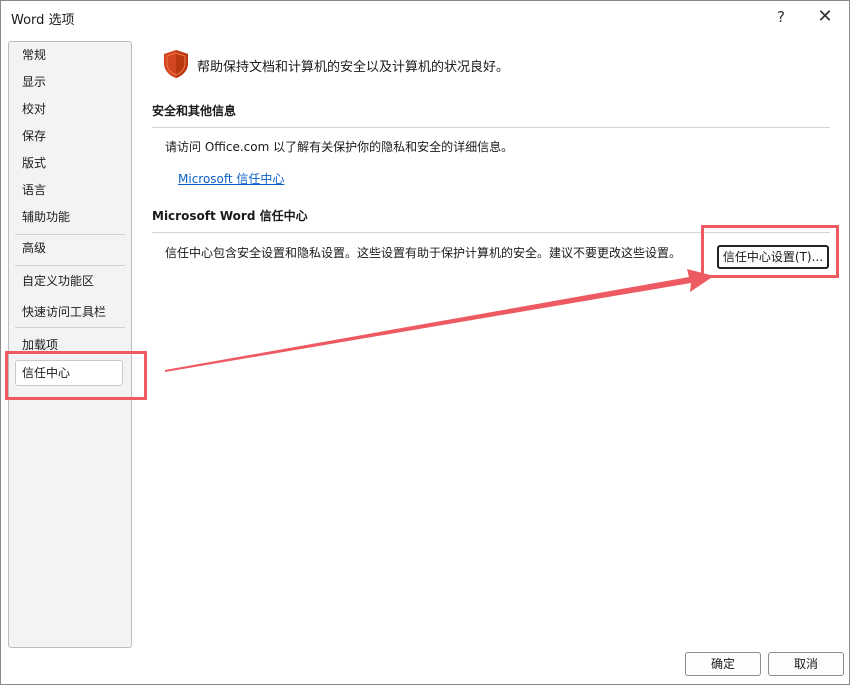 The image size is (850, 685). I want to click on window-title: Word 选项, so click(43, 20).